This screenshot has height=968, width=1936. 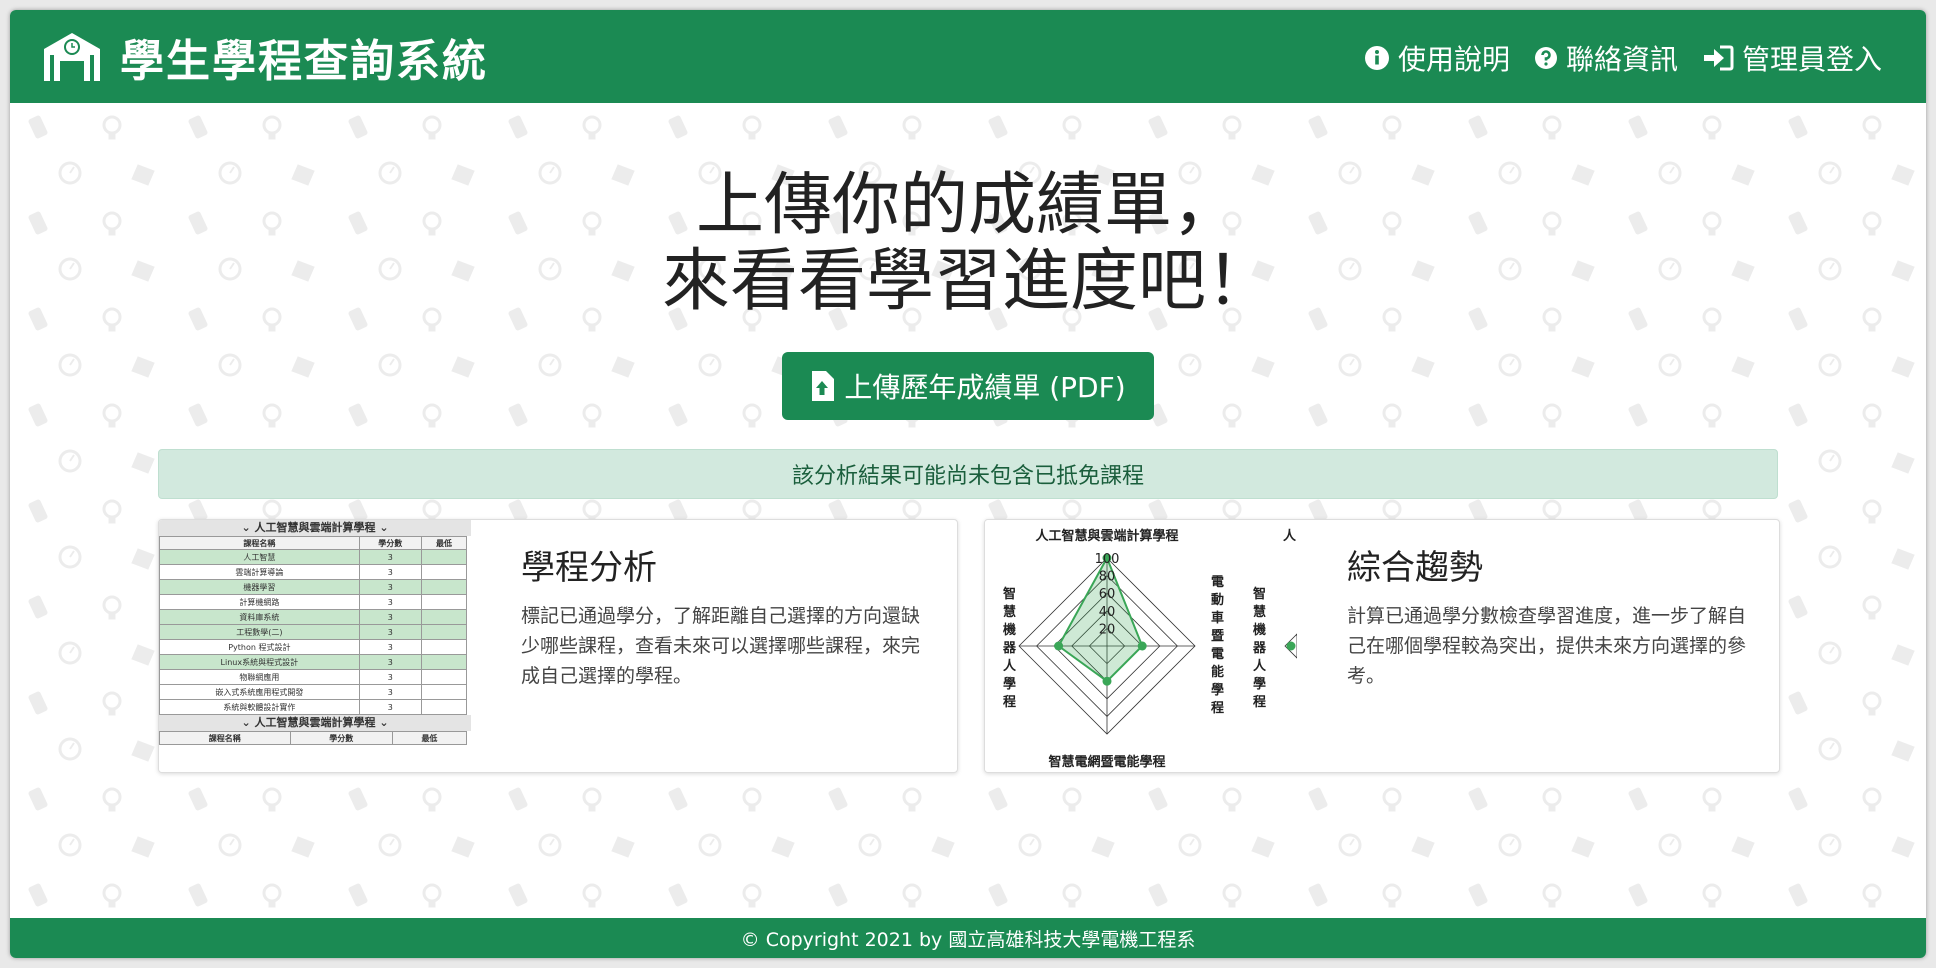 What do you see at coordinates (259, 587) in the screenshot?
I see `course-name-cell: 機器學習` at bounding box center [259, 587].